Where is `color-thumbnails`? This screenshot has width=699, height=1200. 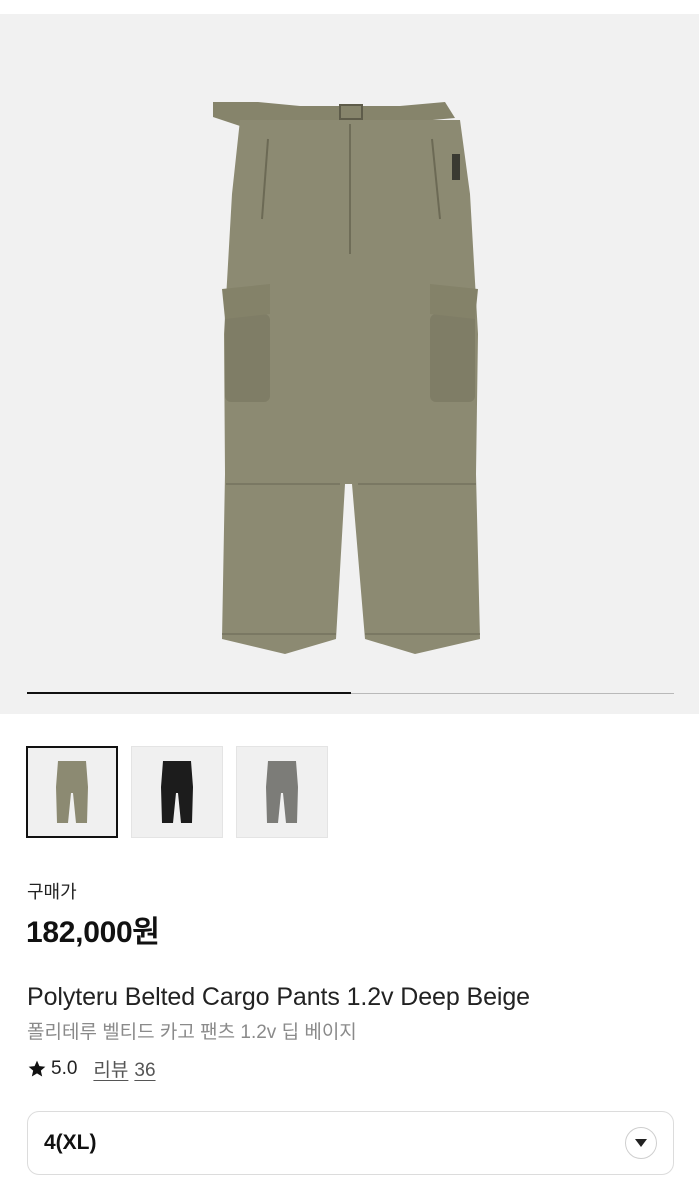 color-thumbnails is located at coordinates (177, 792).